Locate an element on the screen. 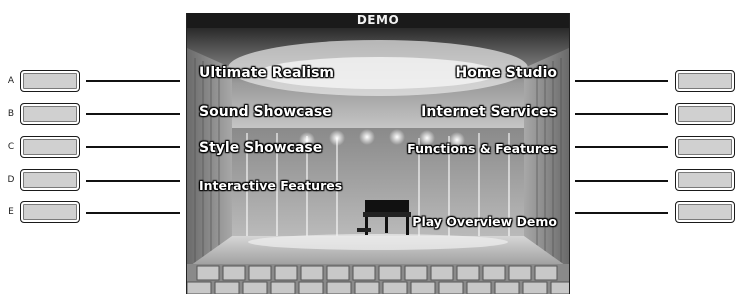 The image size is (741, 294). leader-line-e is located at coordinates (133, 213).